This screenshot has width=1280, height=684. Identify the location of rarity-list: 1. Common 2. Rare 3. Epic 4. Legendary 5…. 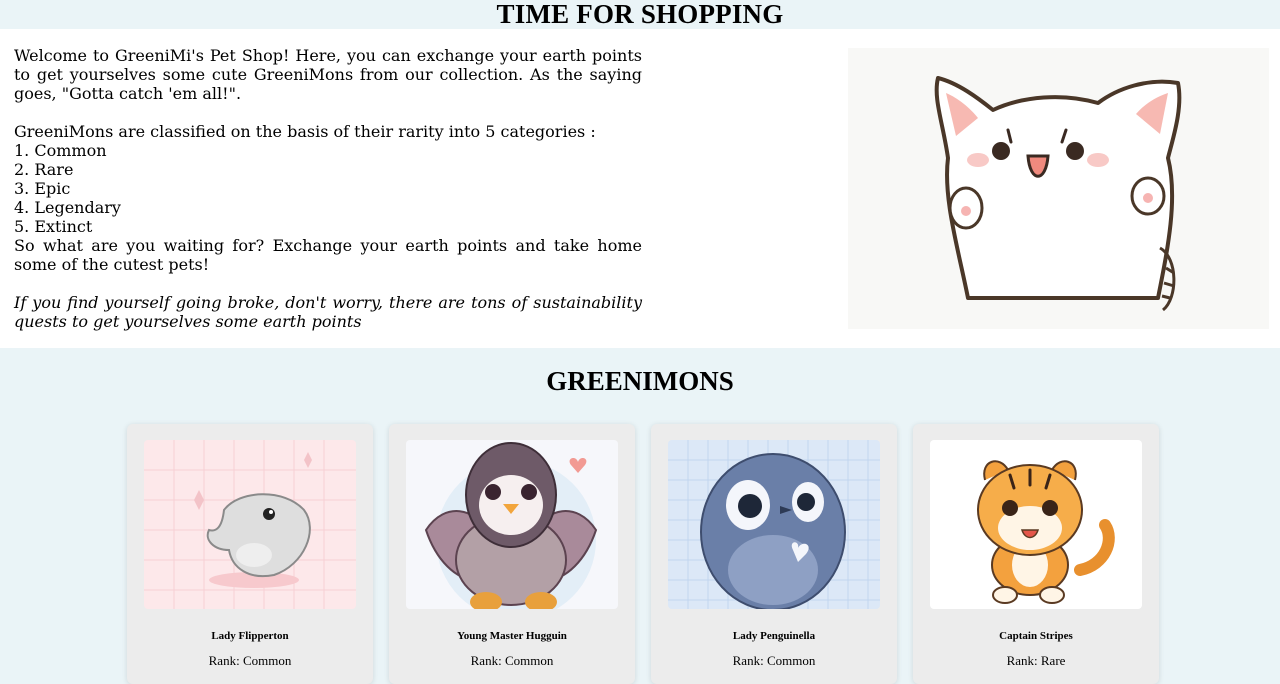
(328, 188).